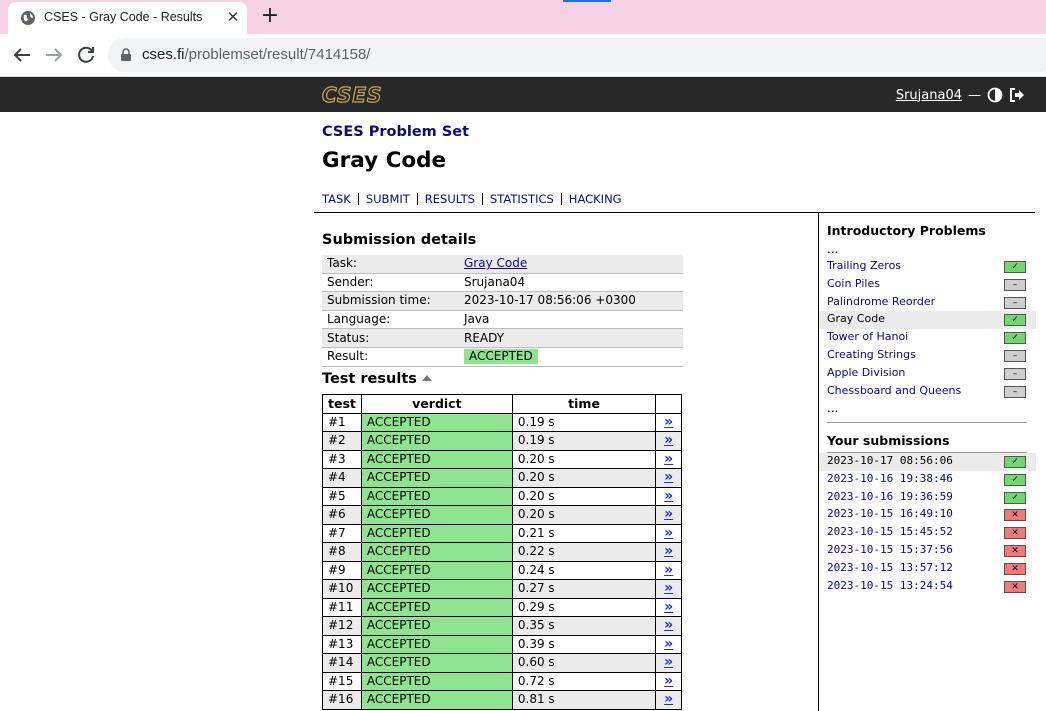 The width and height of the screenshot is (1046, 711). What do you see at coordinates (890, 513) in the screenshot?
I see `submission-item-label: 2023-10-15 16:49:10` at bounding box center [890, 513].